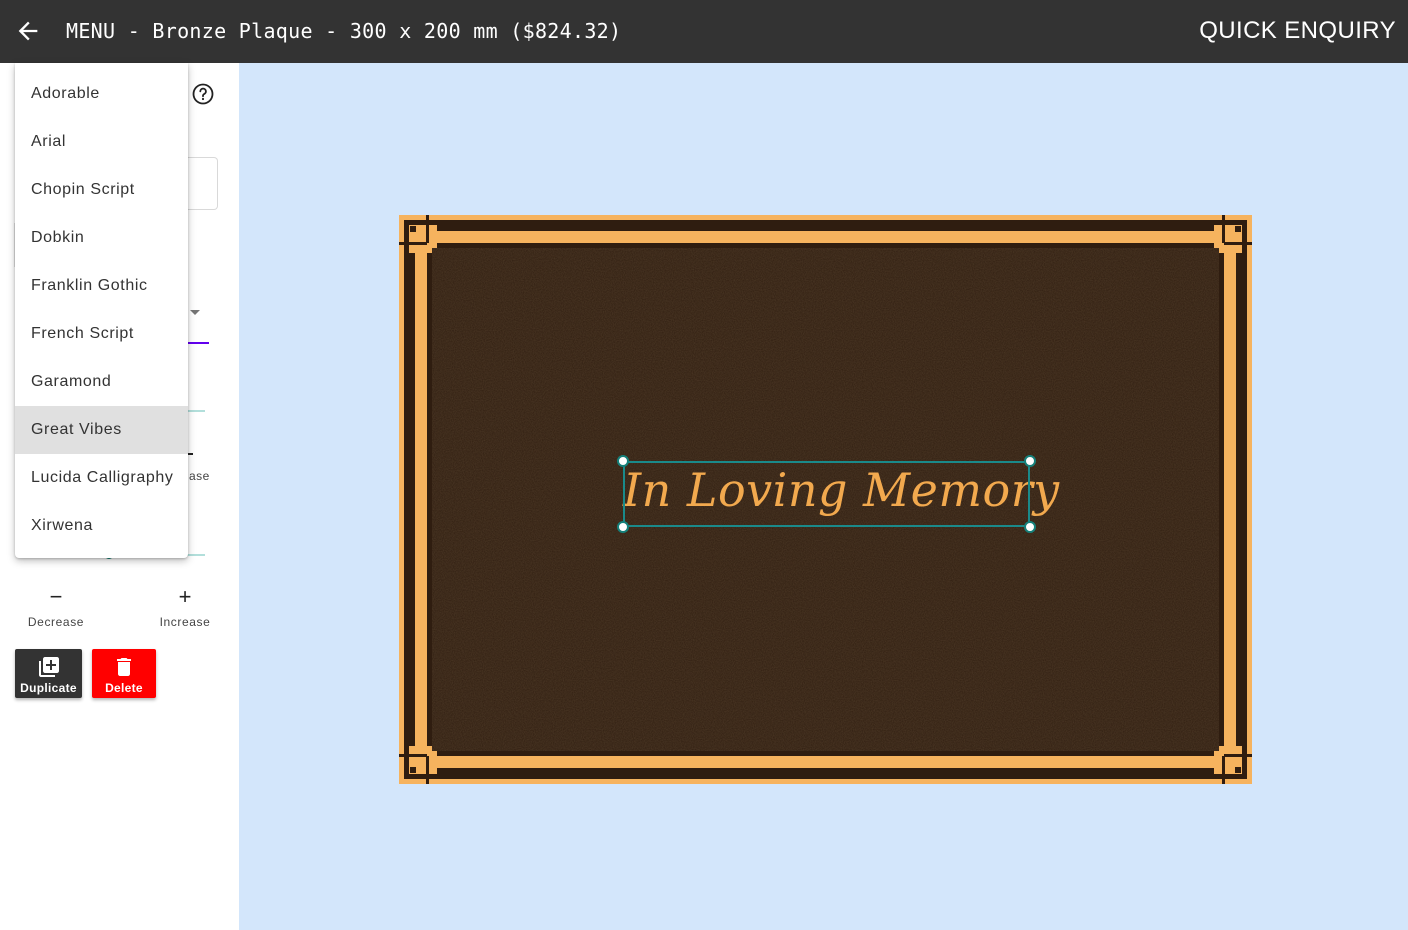 The height and width of the screenshot is (930, 1408). What do you see at coordinates (185, 596) in the screenshot?
I see `plus-icon: +` at bounding box center [185, 596].